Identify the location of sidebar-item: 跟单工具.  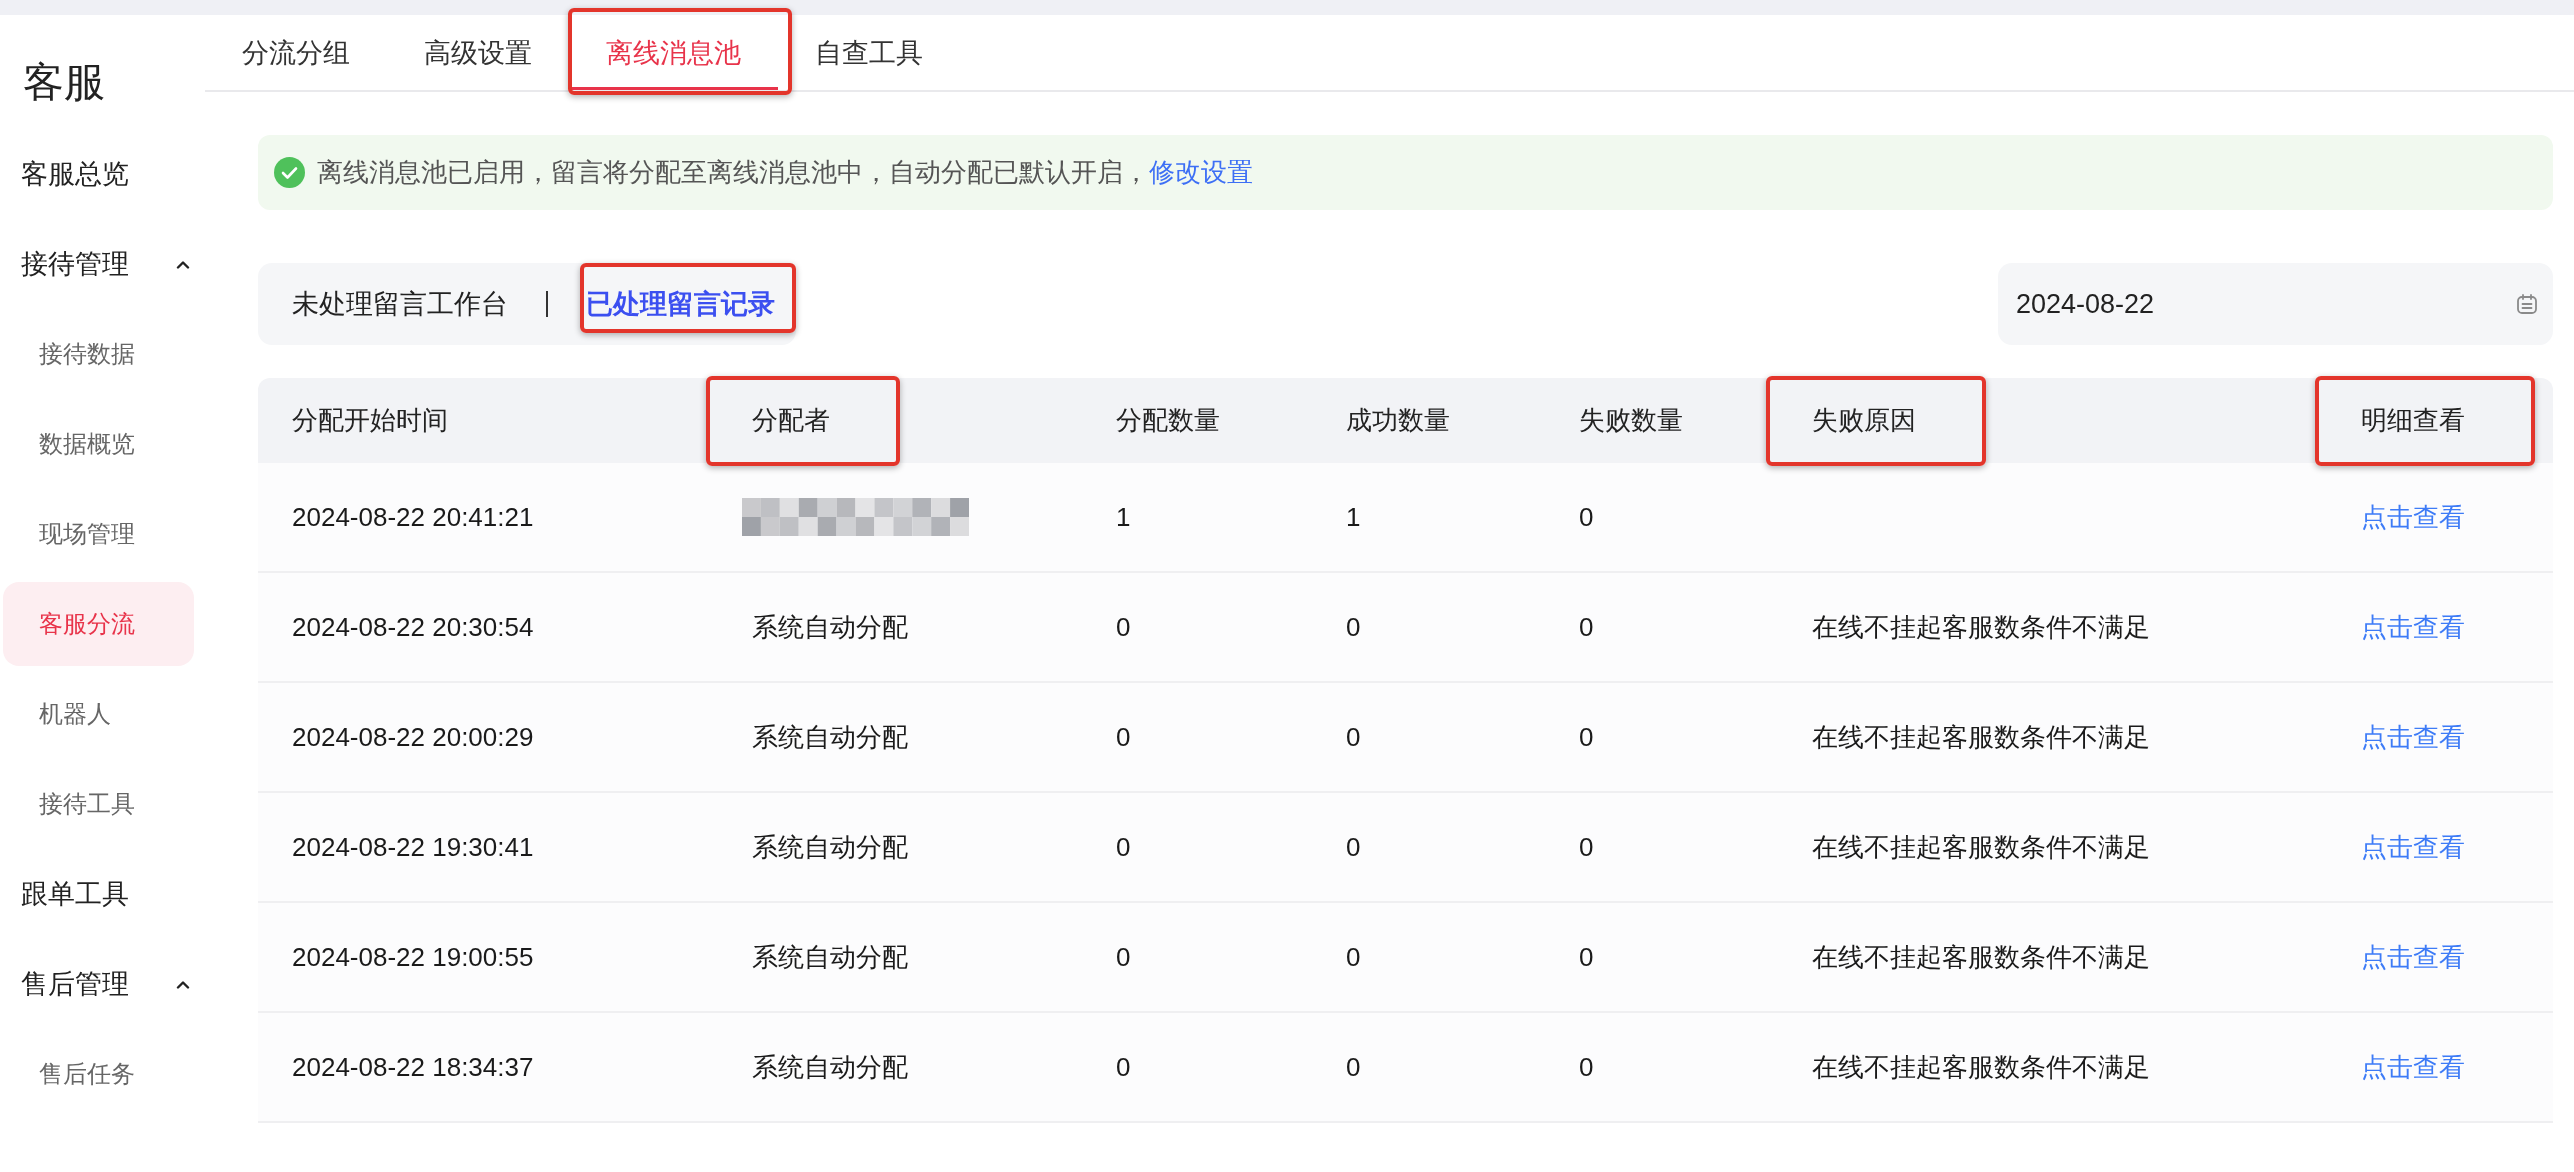
(98, 894).